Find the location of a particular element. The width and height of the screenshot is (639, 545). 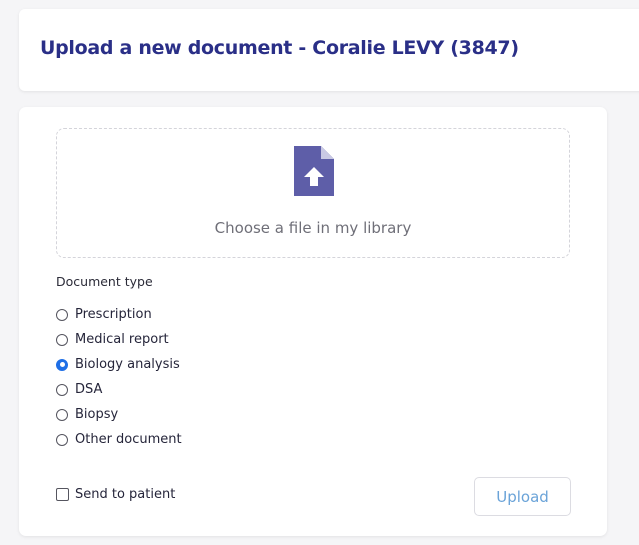

radio-dsa: DSA is located at coordinates (119, 389).